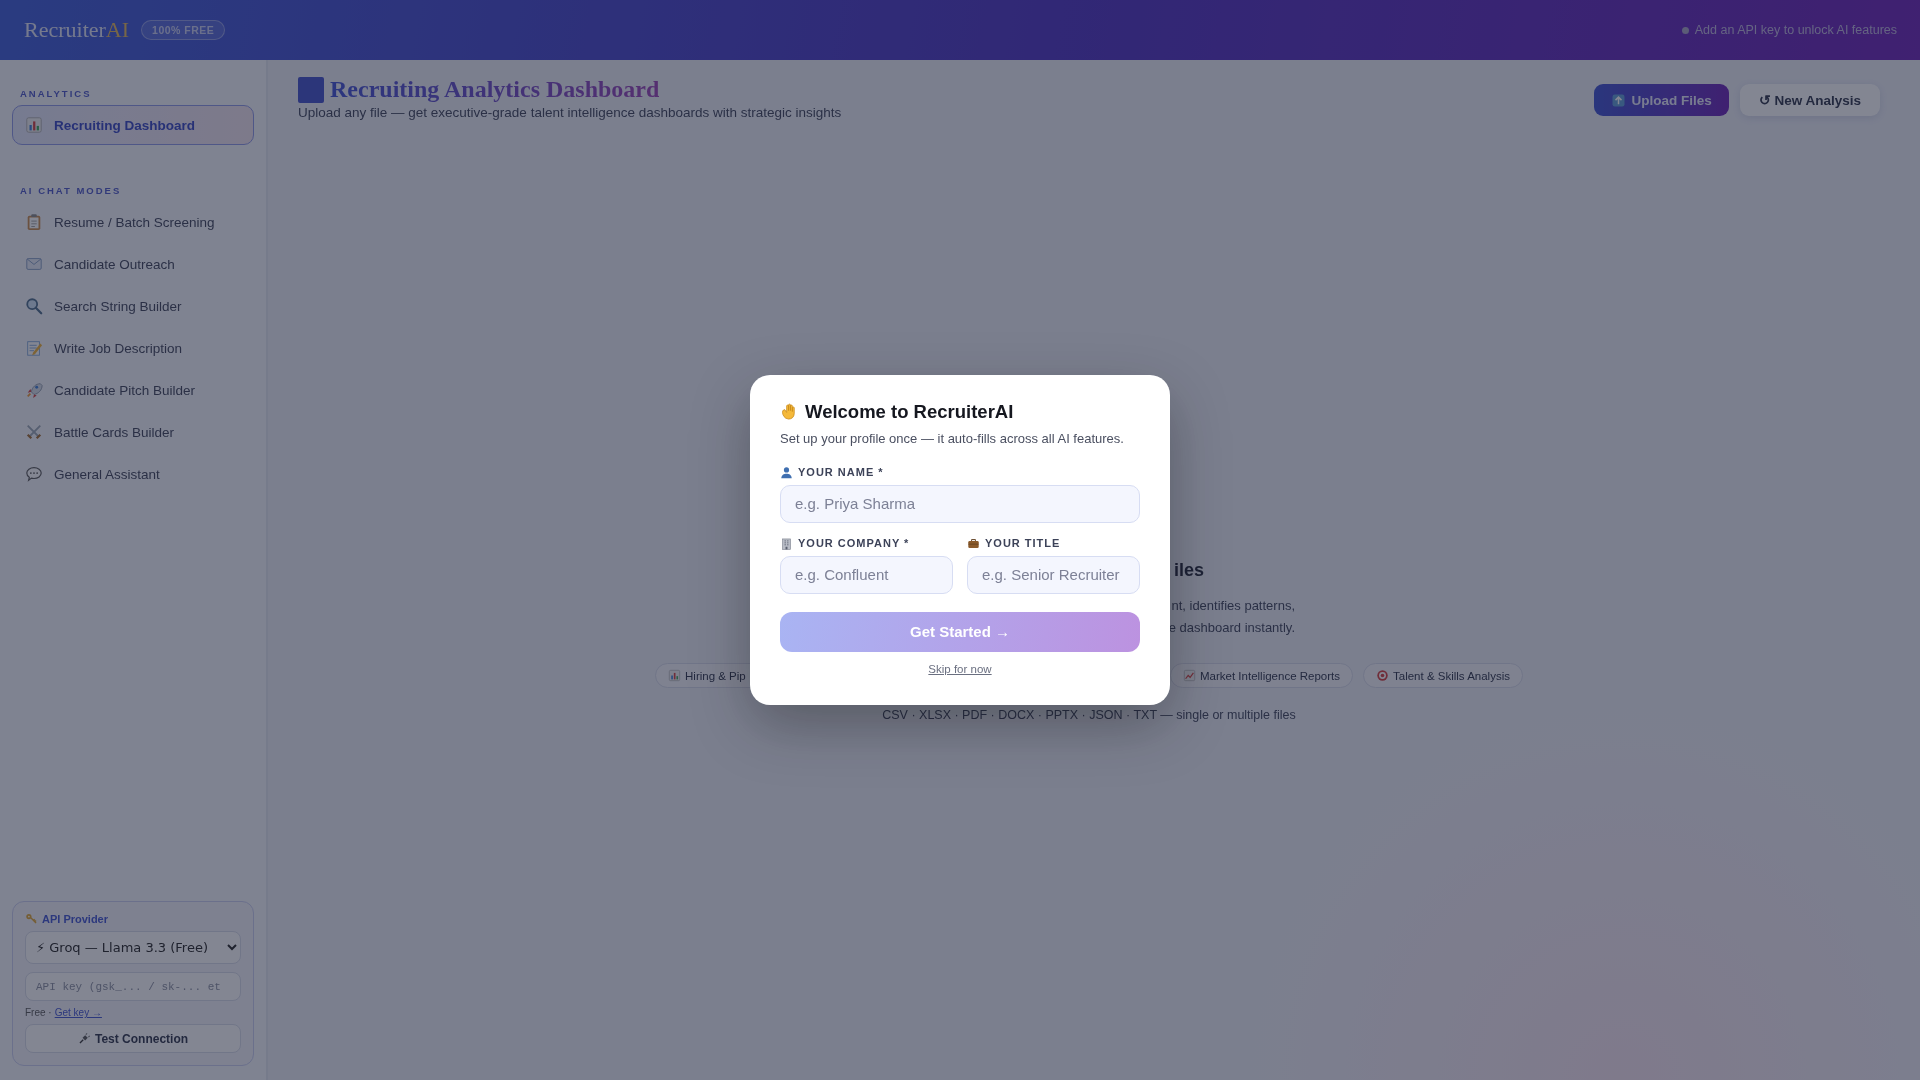 The height and width of the screenshot is (1080, 1920). I want to click on data-type-chip: Market Intelligence Reports, so click(1261, 675).